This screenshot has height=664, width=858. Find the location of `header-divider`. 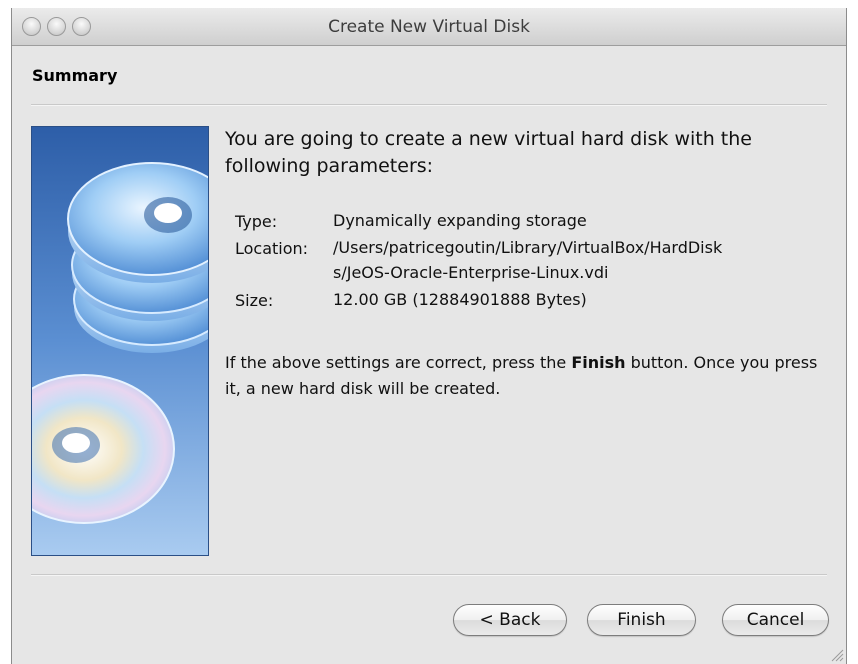

header-divider is located at coordinates (429, 105).